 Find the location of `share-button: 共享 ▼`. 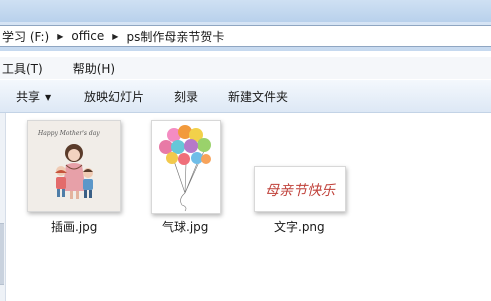

share-button: 共享 ▼ is located at coordinates (33, 96).